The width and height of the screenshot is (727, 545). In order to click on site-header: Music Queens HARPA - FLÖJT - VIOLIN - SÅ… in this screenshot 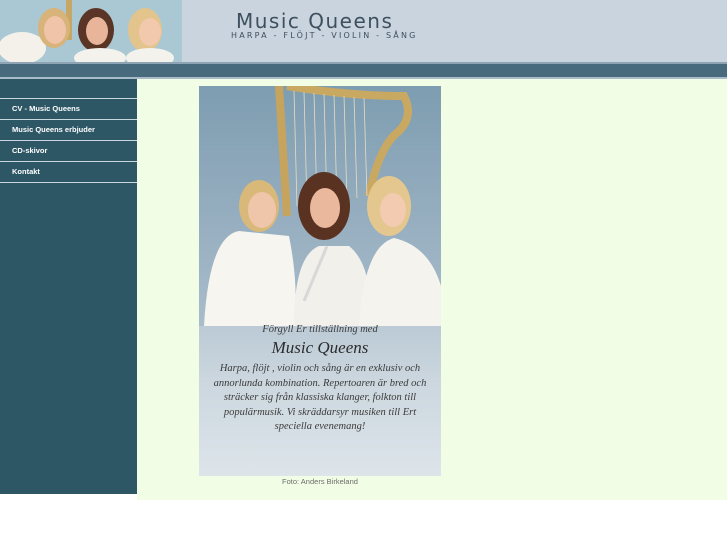, I will do `click(363, 31)`.